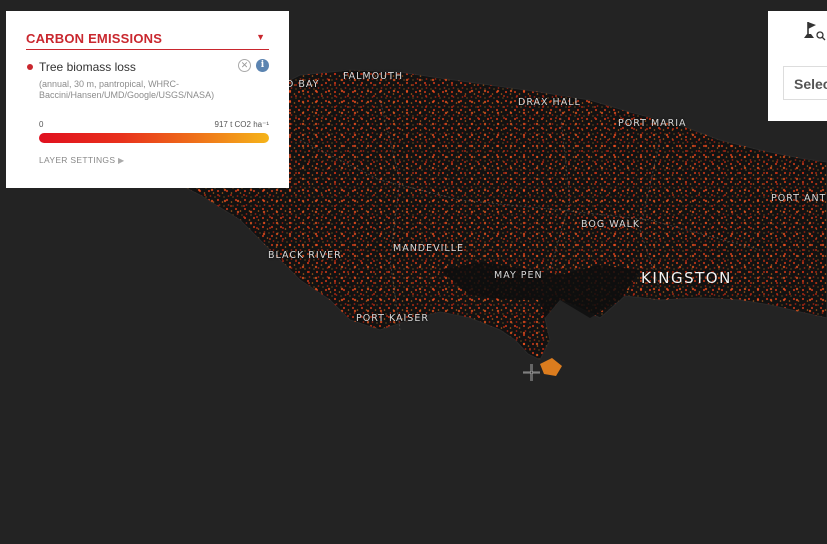  Describe the element at coordinates (531, 372) in the screenshot. I see `crosshair-icon` at that location.